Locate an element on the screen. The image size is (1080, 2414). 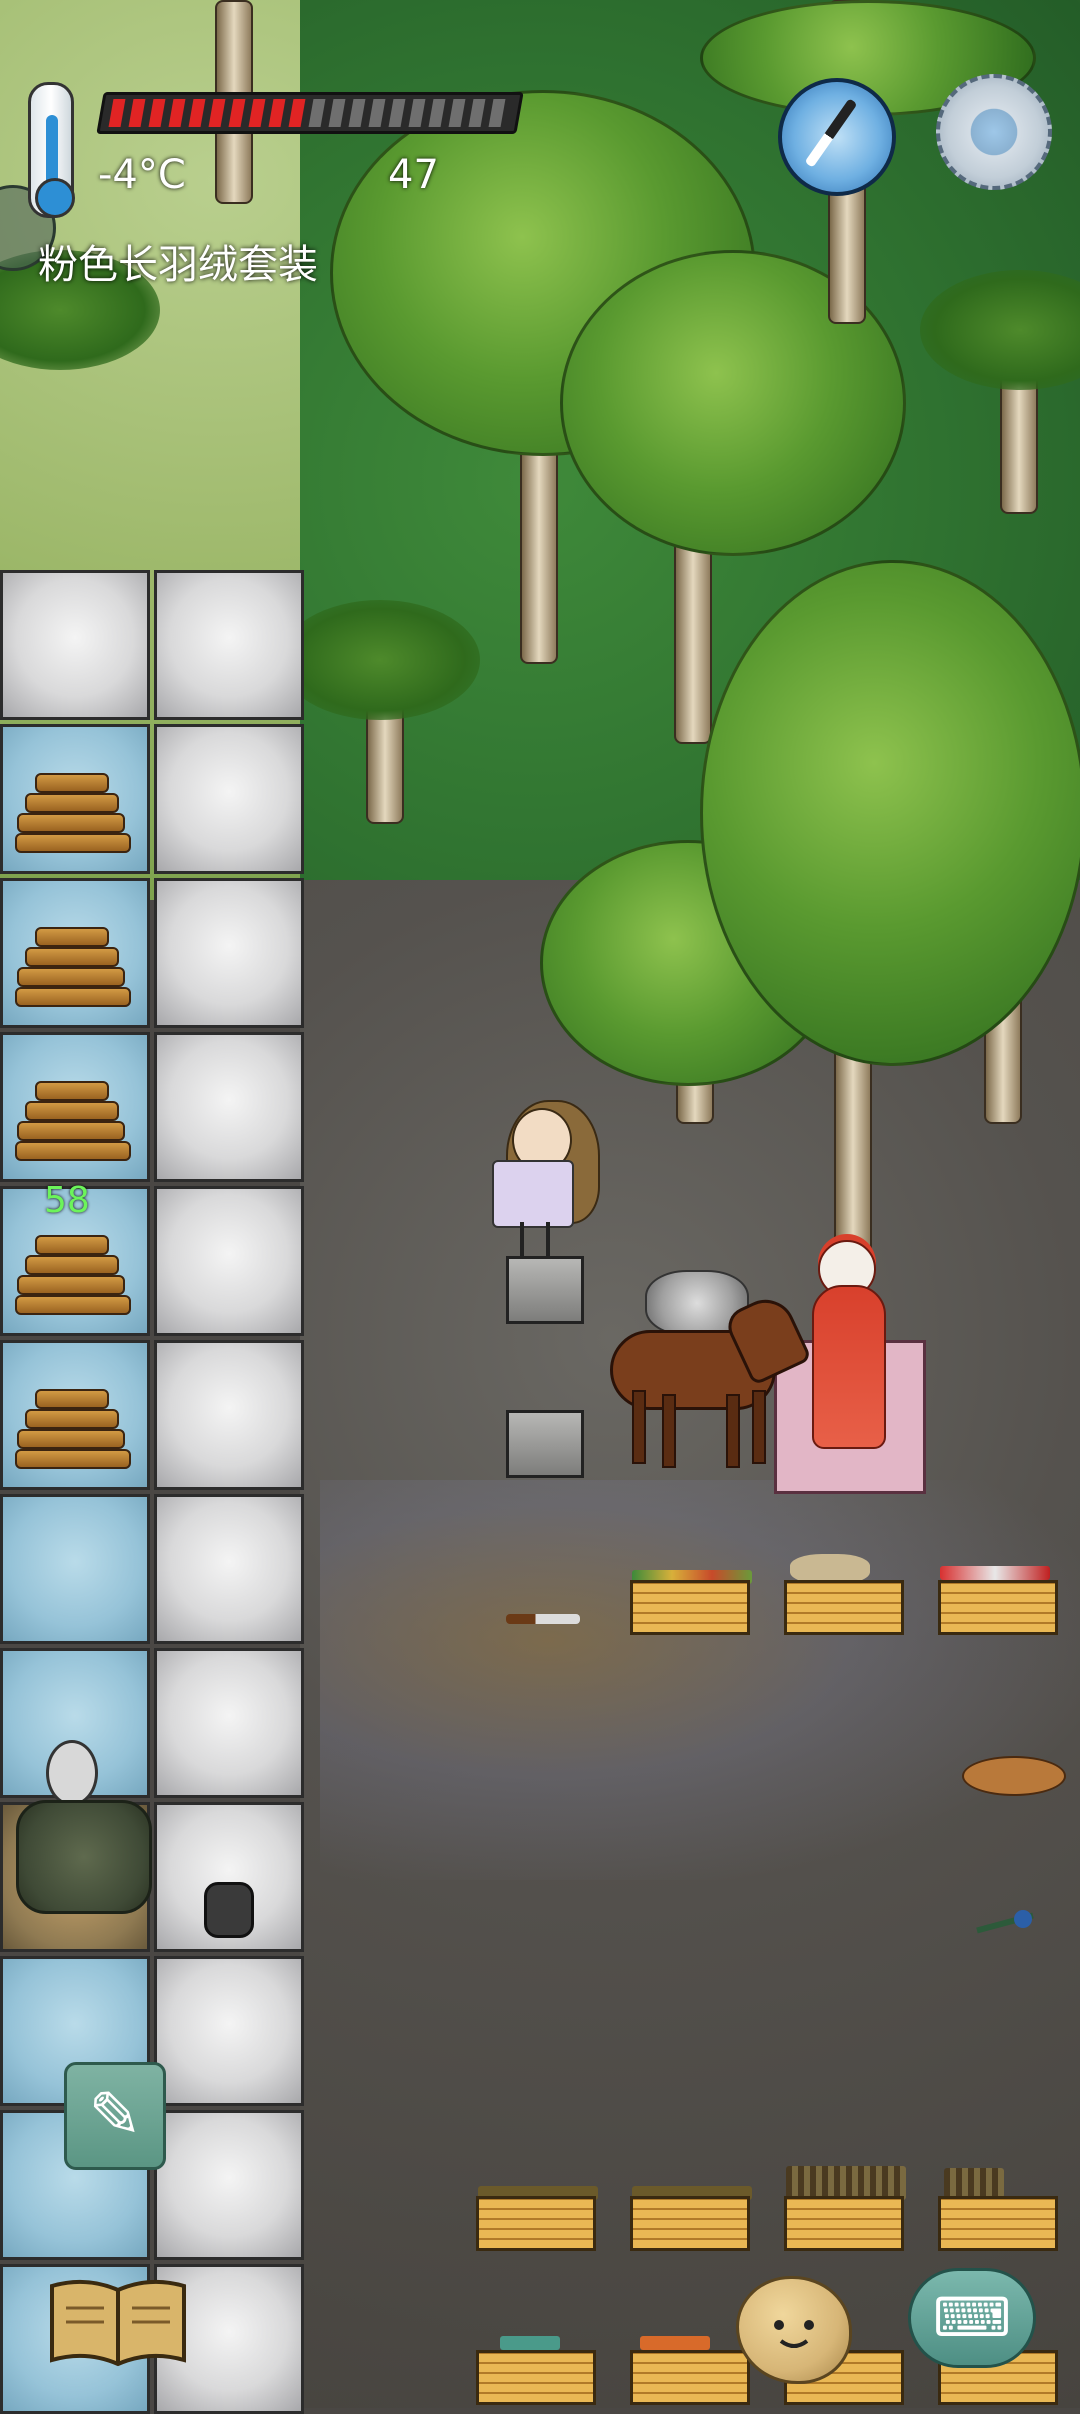
hunger-bar is located at coordinates (310, 113).